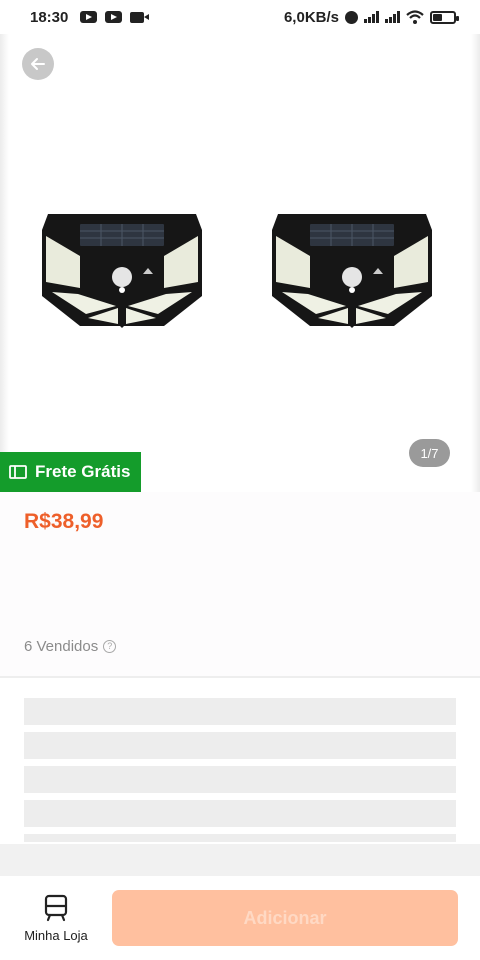 Image resolution: width=480 pixels, height=960 pixels. I want to click on free-shipping-badge: Frete Grátis, so click(70, 472).